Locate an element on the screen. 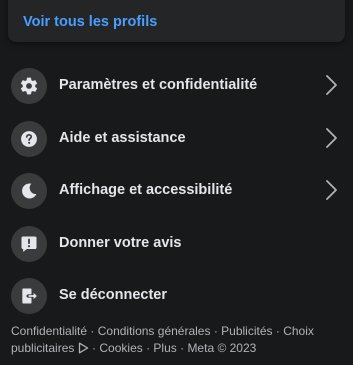 Image resolution: width=353 pixels, height=365 pixels. menu-item-display-accessibility: Affichage et accessibilité is located at coordinates (176, 189).